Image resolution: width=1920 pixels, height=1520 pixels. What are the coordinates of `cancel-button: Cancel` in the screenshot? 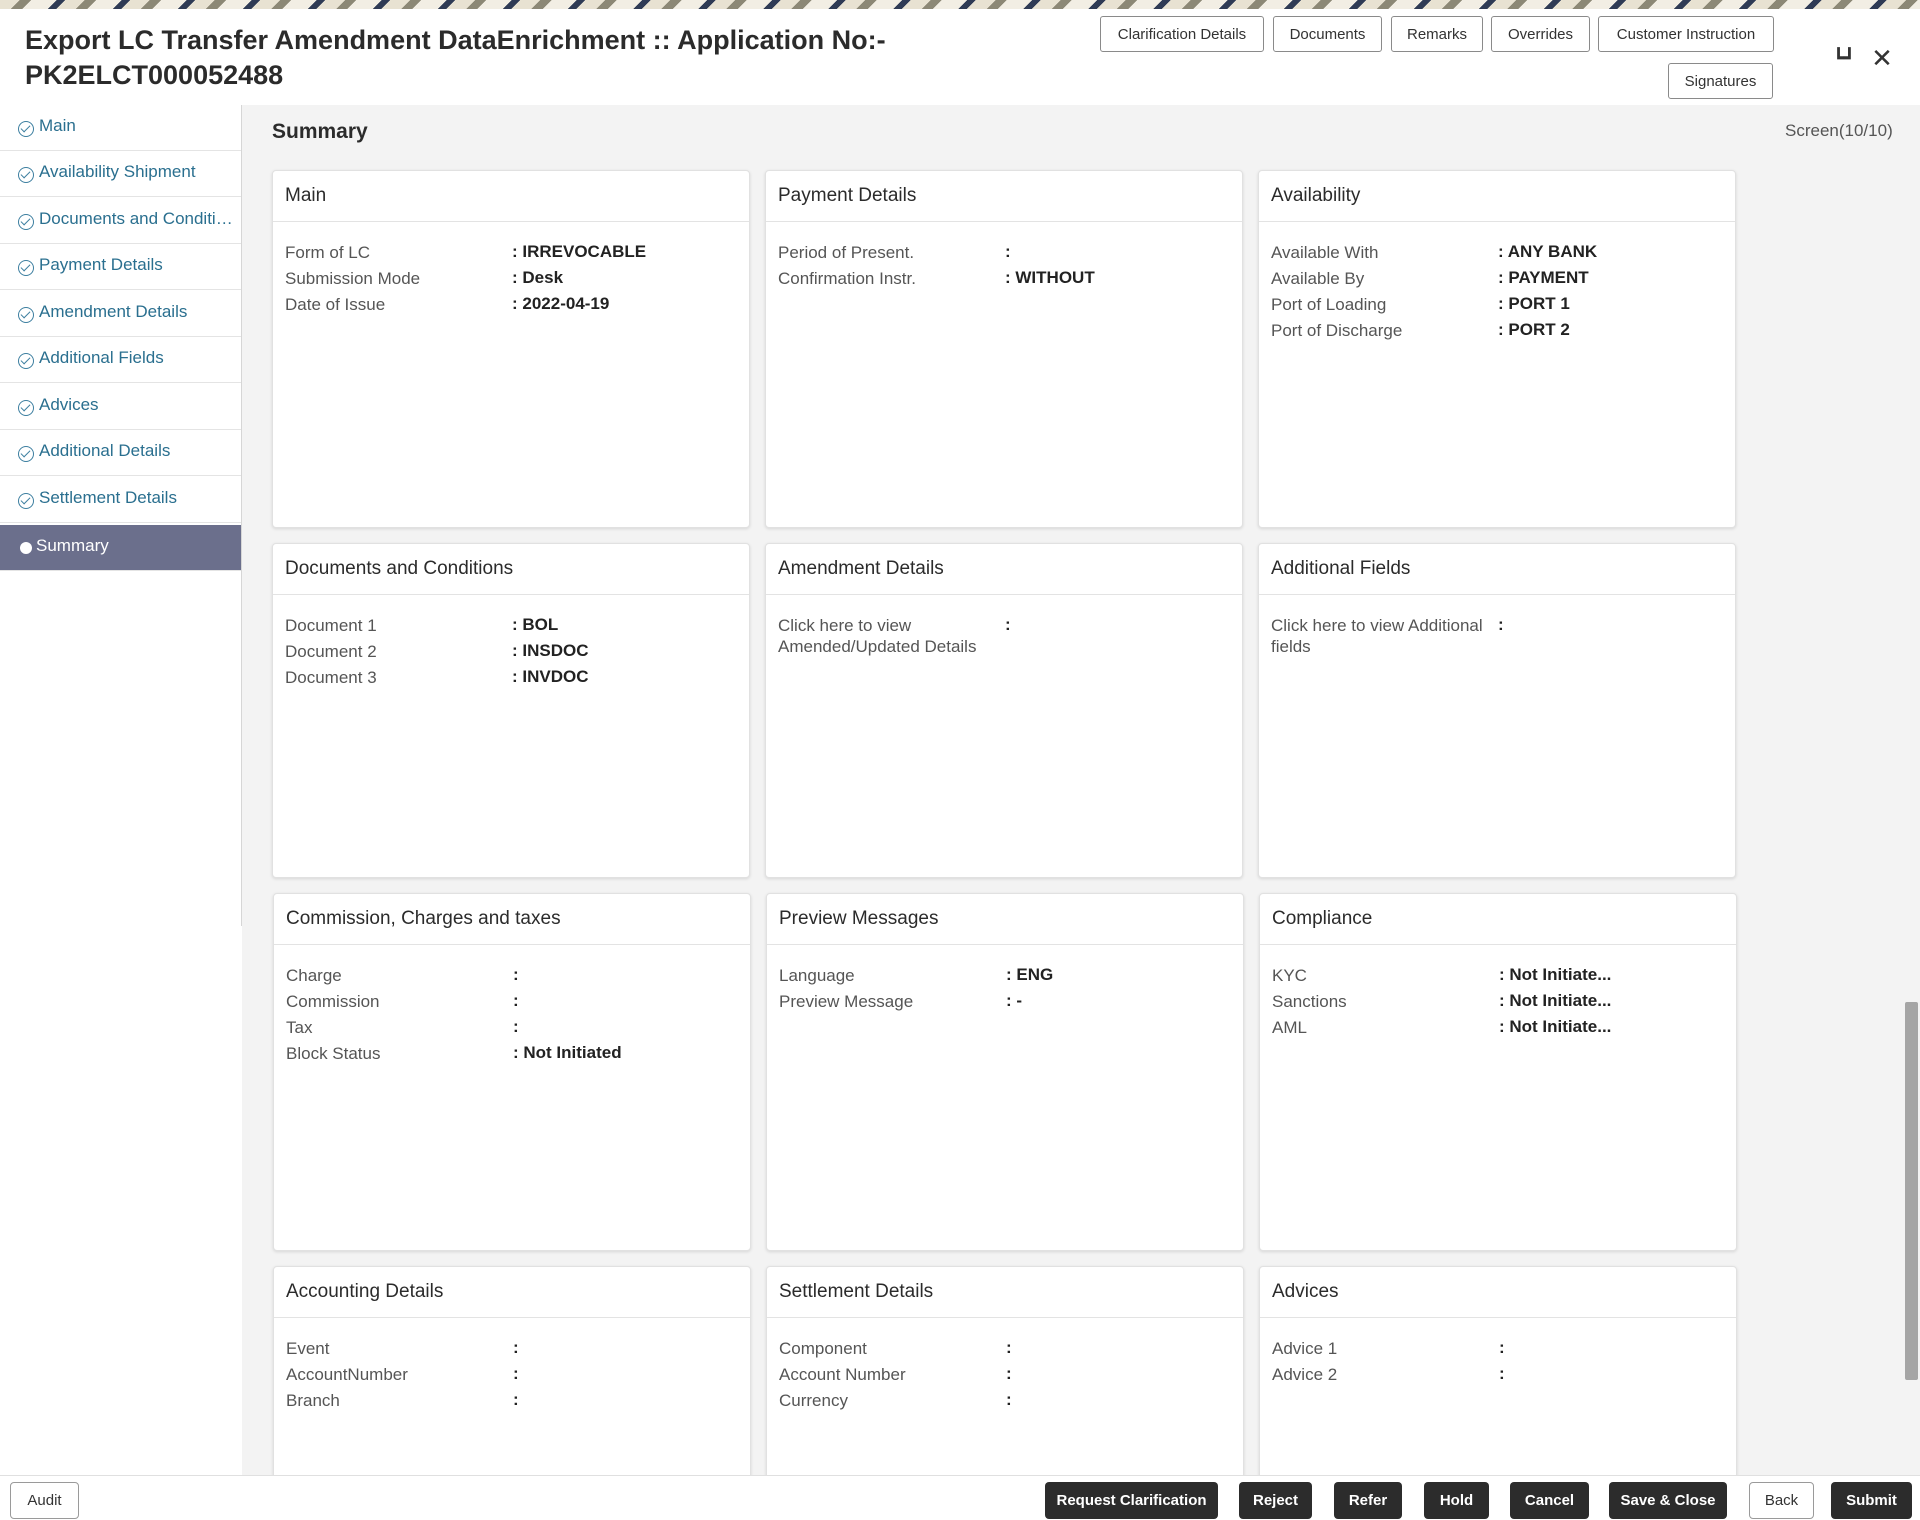 It's located at (1549, 1500).